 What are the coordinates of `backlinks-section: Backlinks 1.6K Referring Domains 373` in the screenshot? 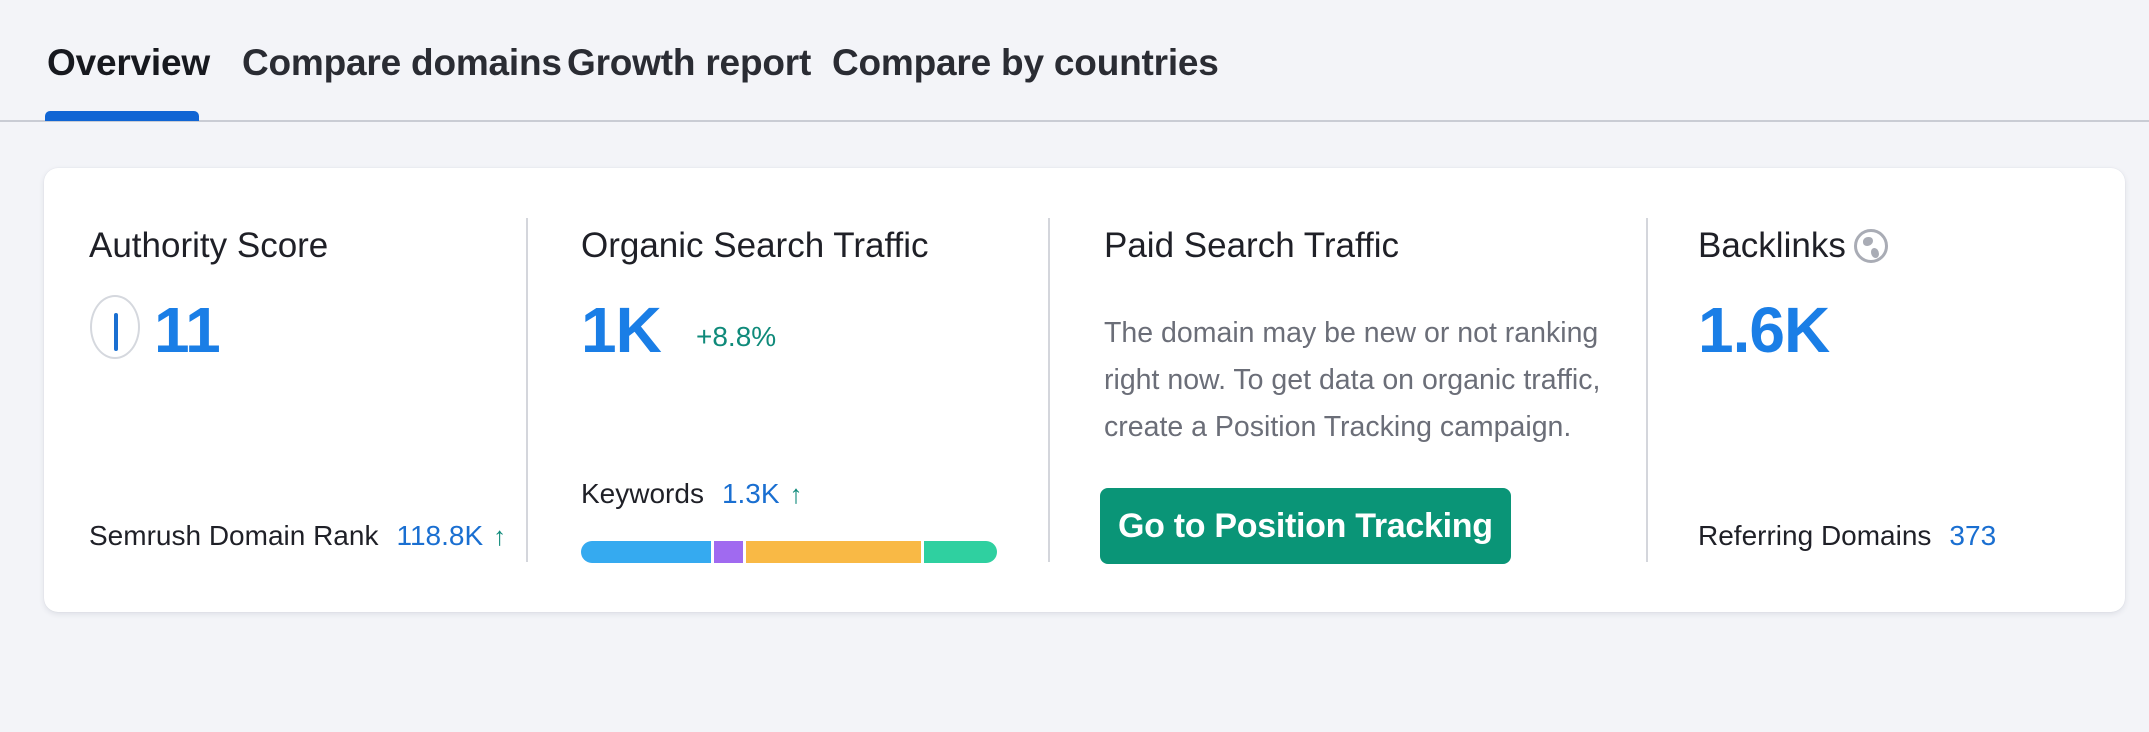 It's located at (1886, 390).